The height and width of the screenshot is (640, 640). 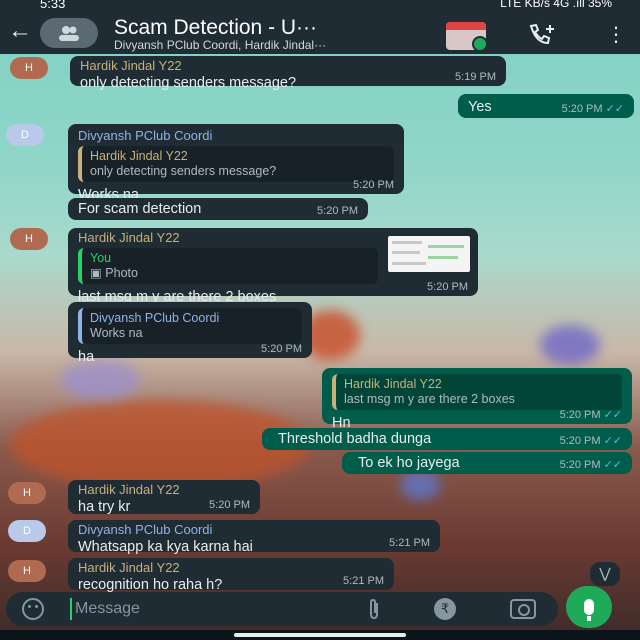 I want to click on message-bubble: For scam detection 5:20 PM, so click(x=218, y=209).